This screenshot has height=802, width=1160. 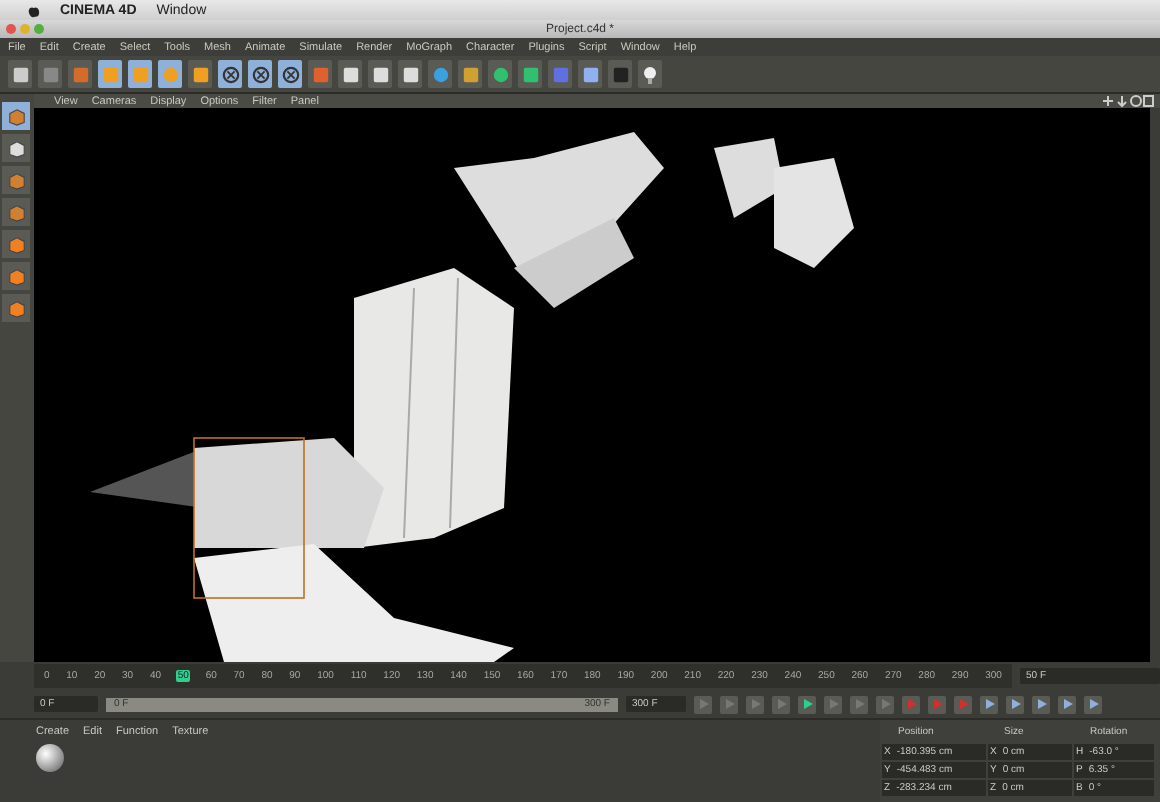 What do you see at coordinates (50, 758) in the screenshot?
I see `material-preview` at bounding box center [50, 758].